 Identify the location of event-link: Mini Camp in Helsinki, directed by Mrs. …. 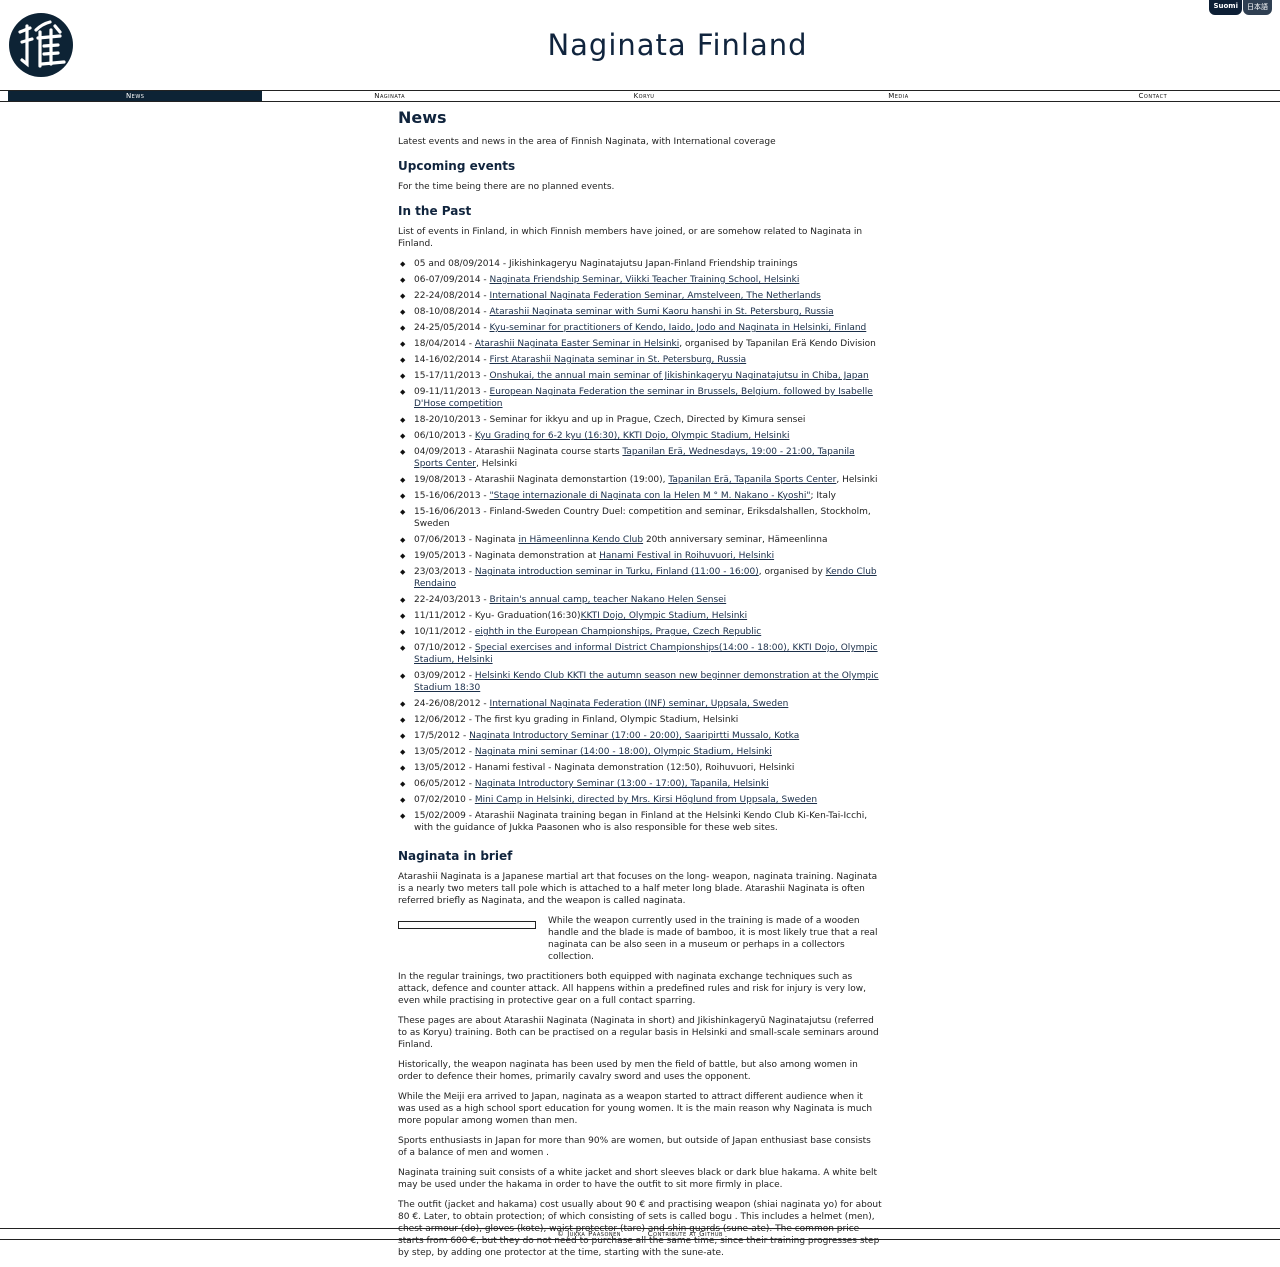
(646, 800).